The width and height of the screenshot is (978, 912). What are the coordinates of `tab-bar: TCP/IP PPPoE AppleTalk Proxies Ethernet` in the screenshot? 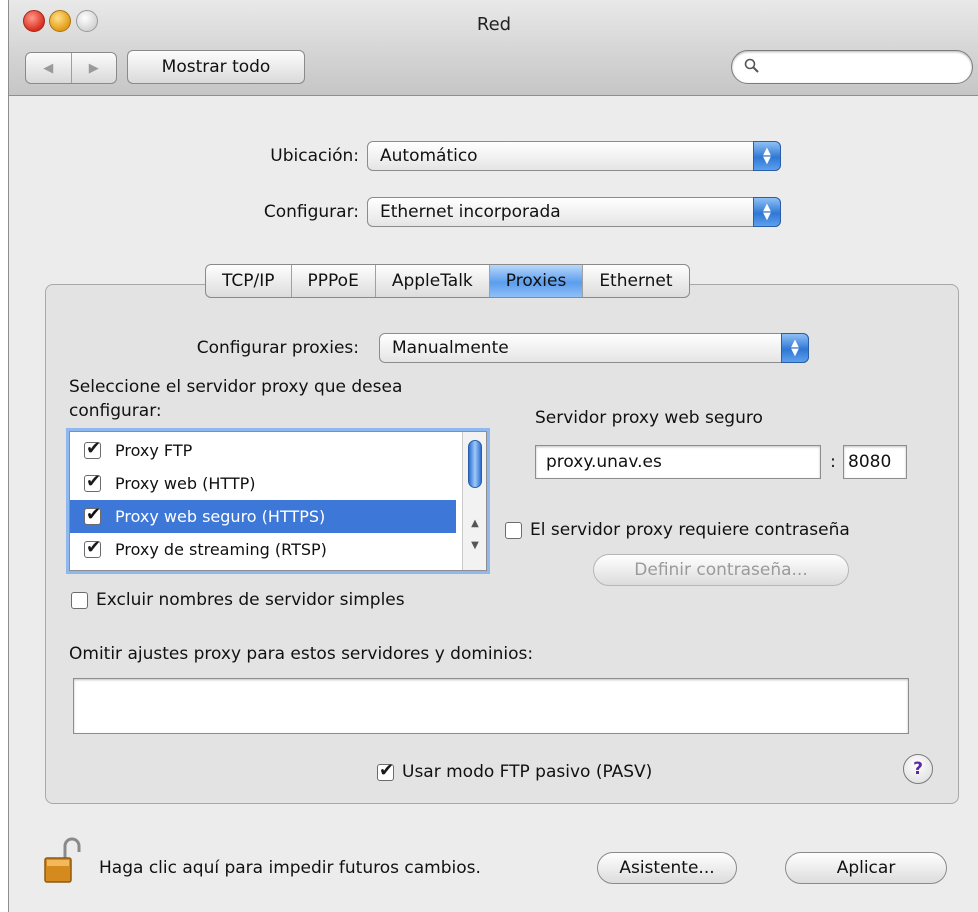 It's located at (447, 281).